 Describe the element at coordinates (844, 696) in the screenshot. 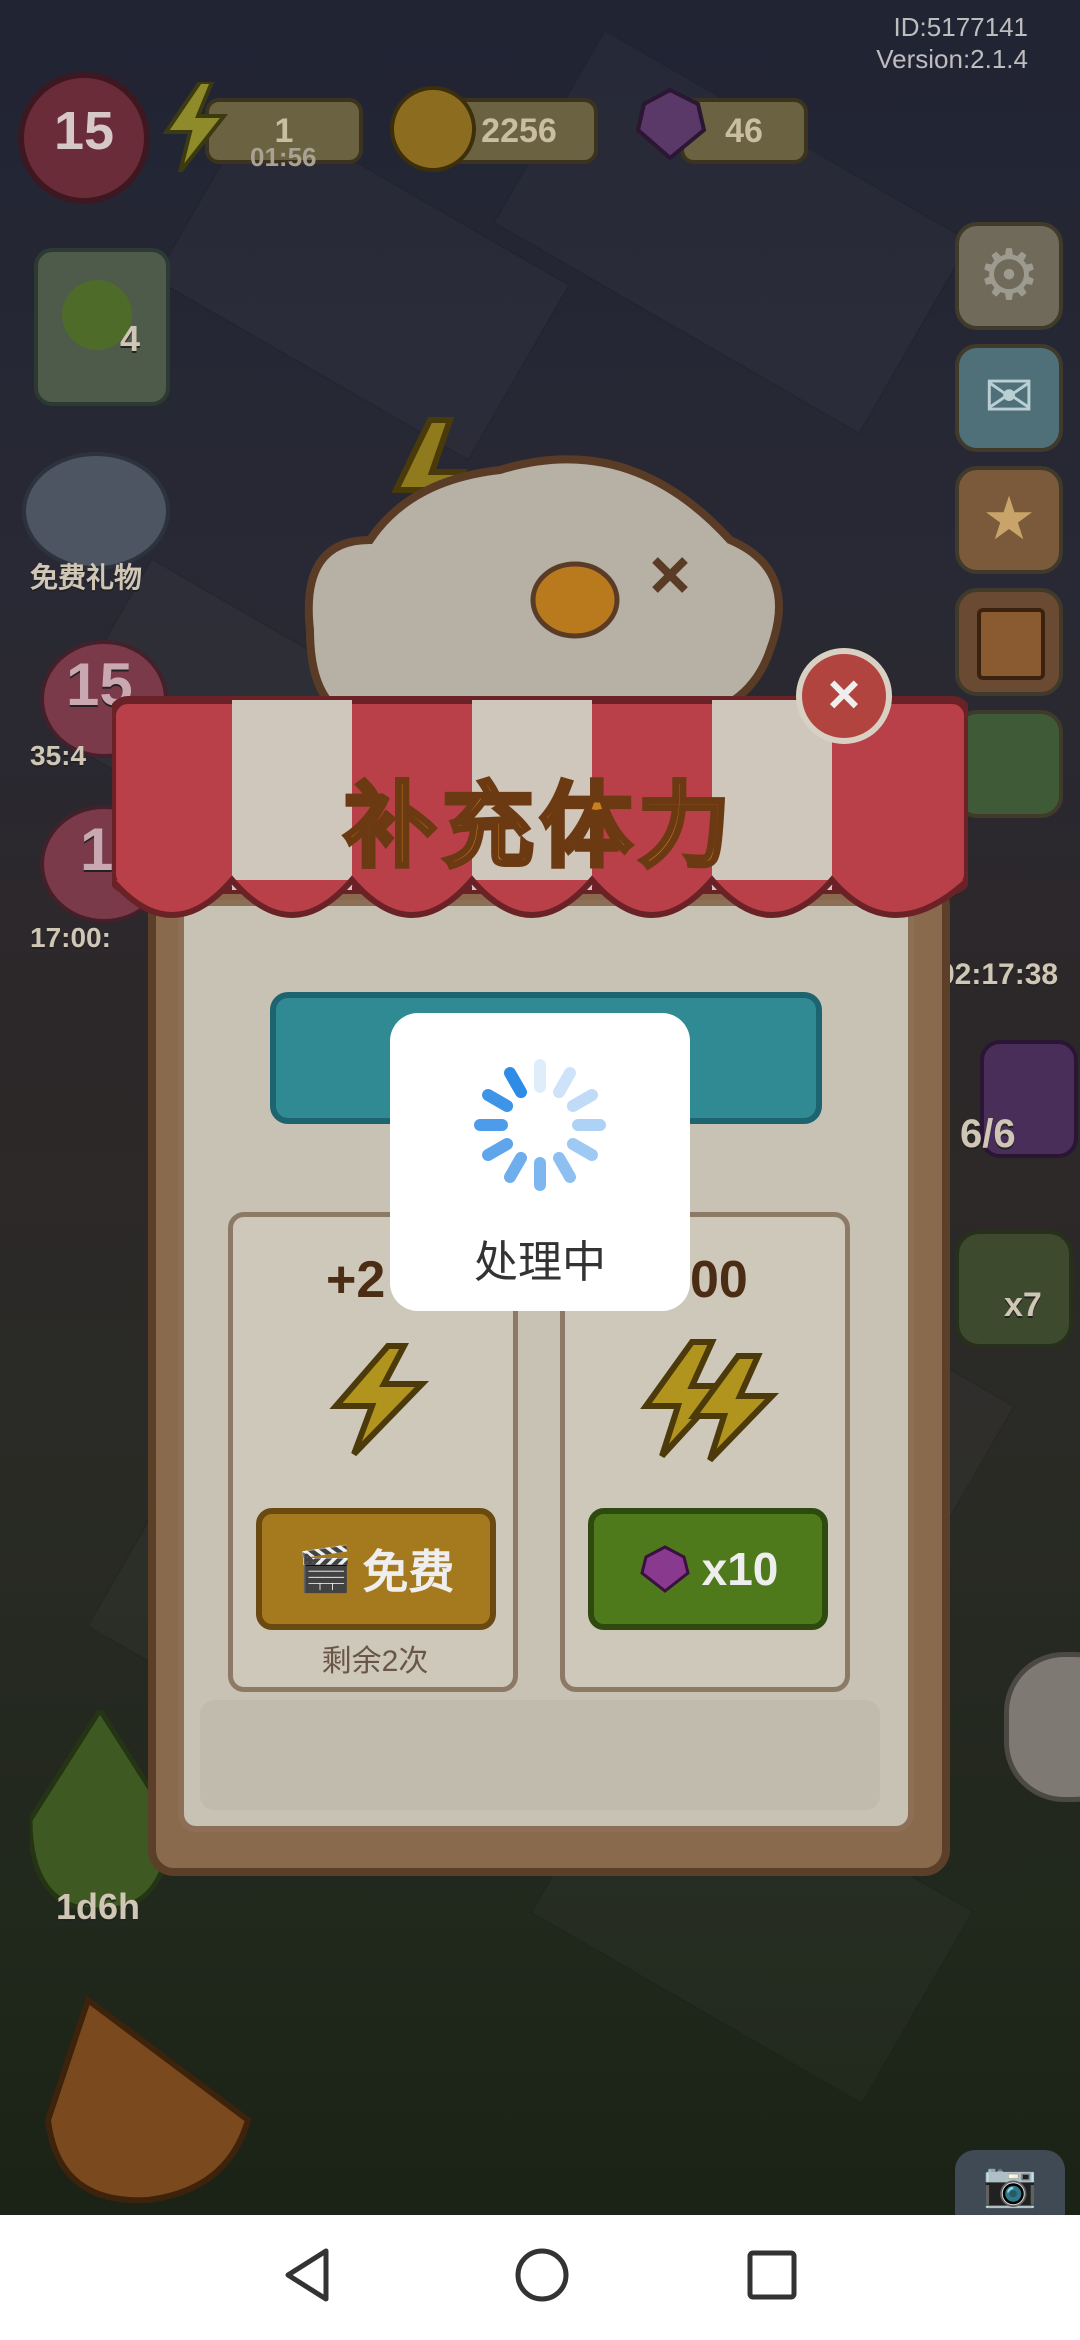

I see `close-button: ×` at that location.